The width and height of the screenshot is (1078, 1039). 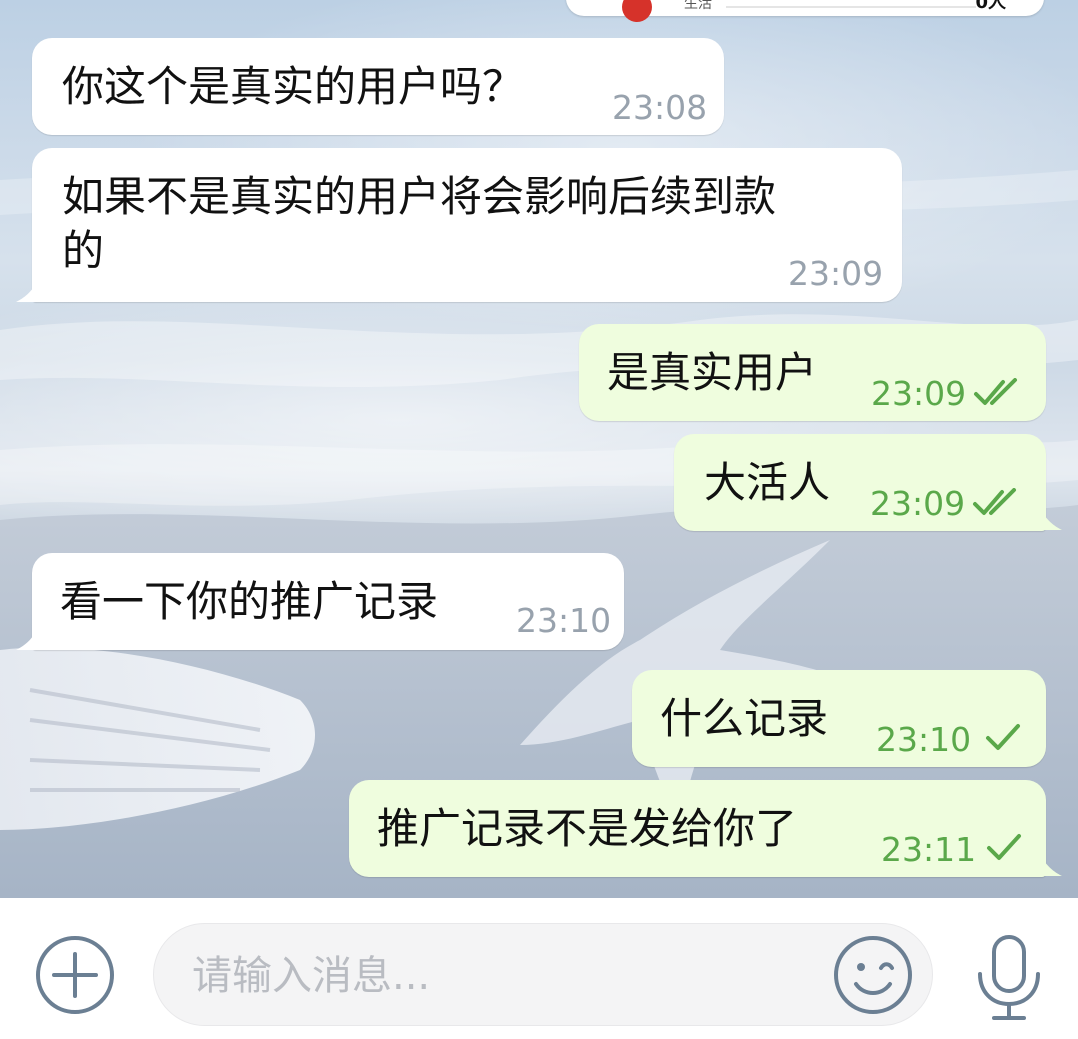 What do you see at coordinates (839, 718) in the screenshot?
I see `message-bubble-outgoing: 什么记录 23:10` at bounding box center [839, 718].